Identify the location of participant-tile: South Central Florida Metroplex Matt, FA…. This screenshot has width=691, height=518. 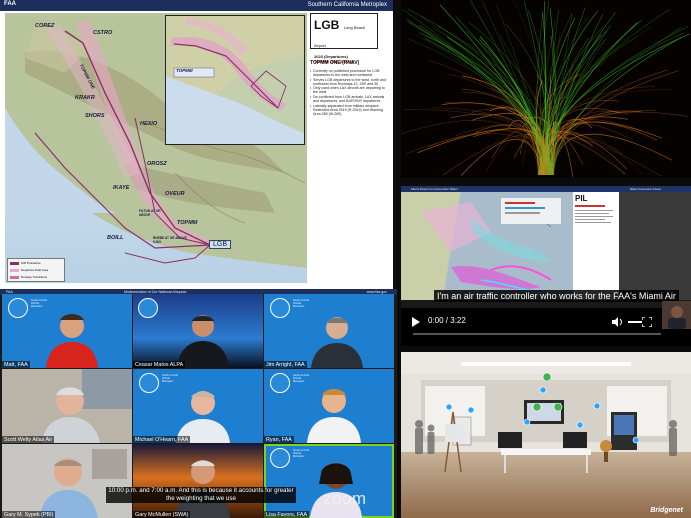
(67, 331).